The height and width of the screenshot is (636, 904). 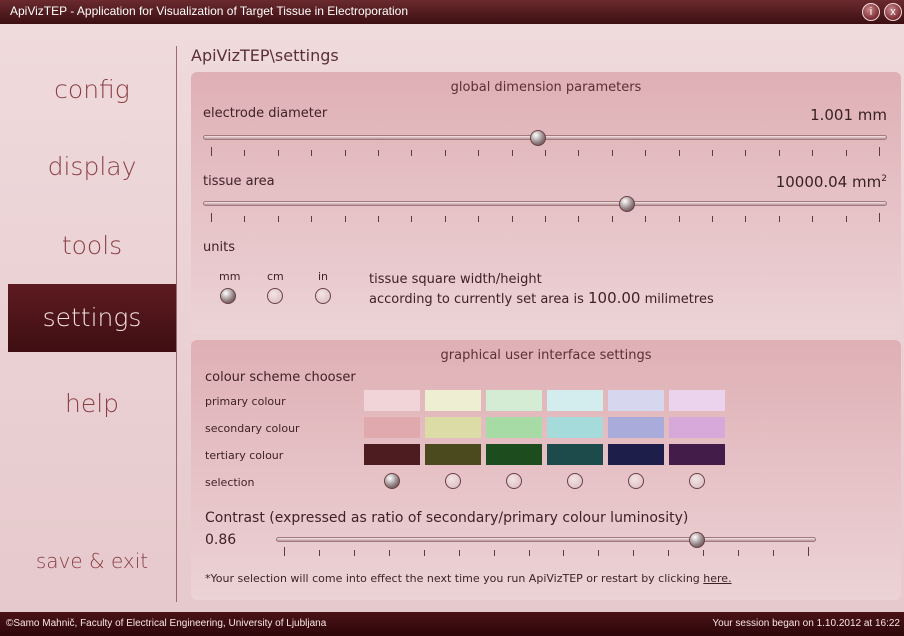 What do you see at coordinates (176, 324) in the screenshot?
I see `sidebar-divider` at bounding box center [176, 324].